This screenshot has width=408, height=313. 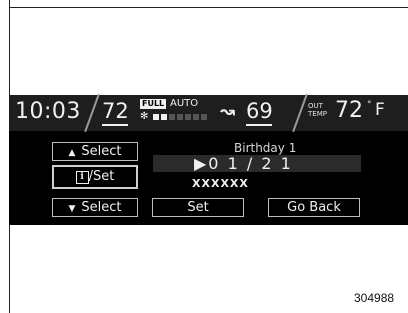 I want to click on fan-speed-indicator: FULL AUTO ✻, so click(x=180, y=112).